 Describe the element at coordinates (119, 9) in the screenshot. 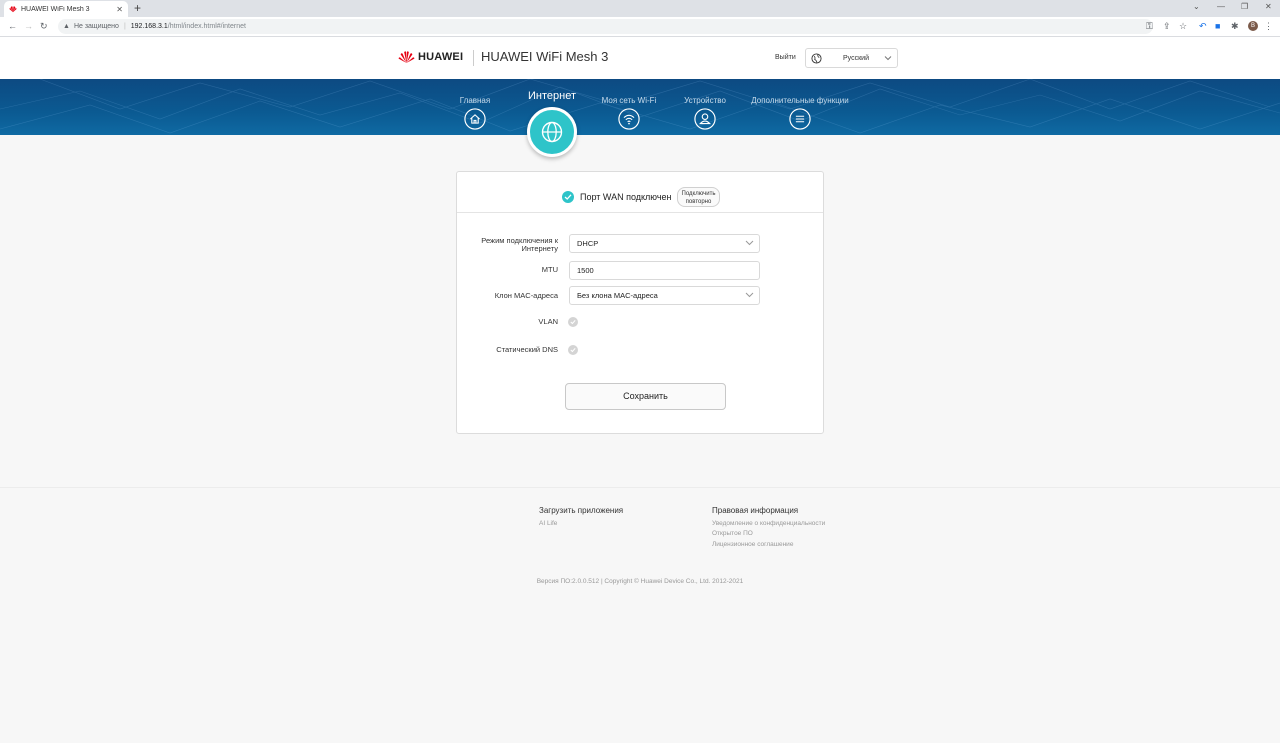

I see `tab-close-icon: ✕` at that location.